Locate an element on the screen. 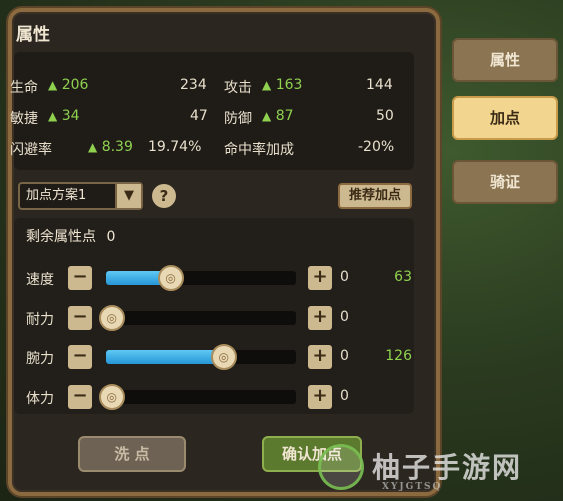  attribute-label: 耐力 is located at coordinates (40, 320).